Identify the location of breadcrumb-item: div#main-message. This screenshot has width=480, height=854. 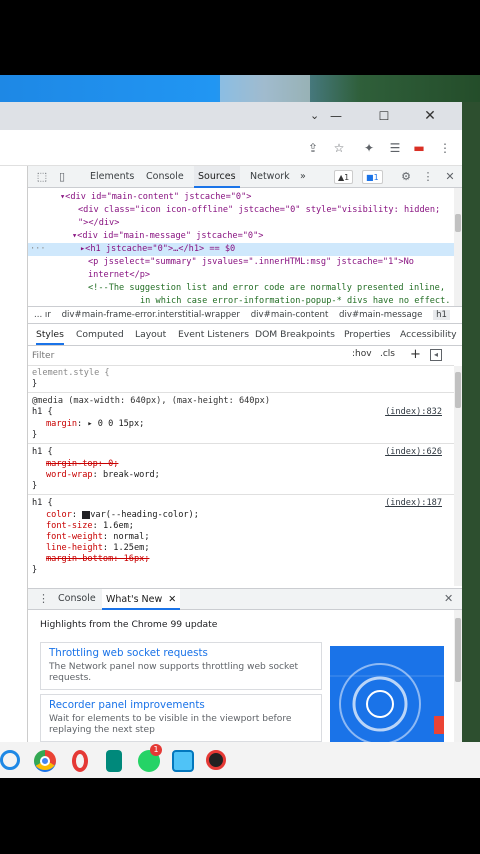
(380, 315).